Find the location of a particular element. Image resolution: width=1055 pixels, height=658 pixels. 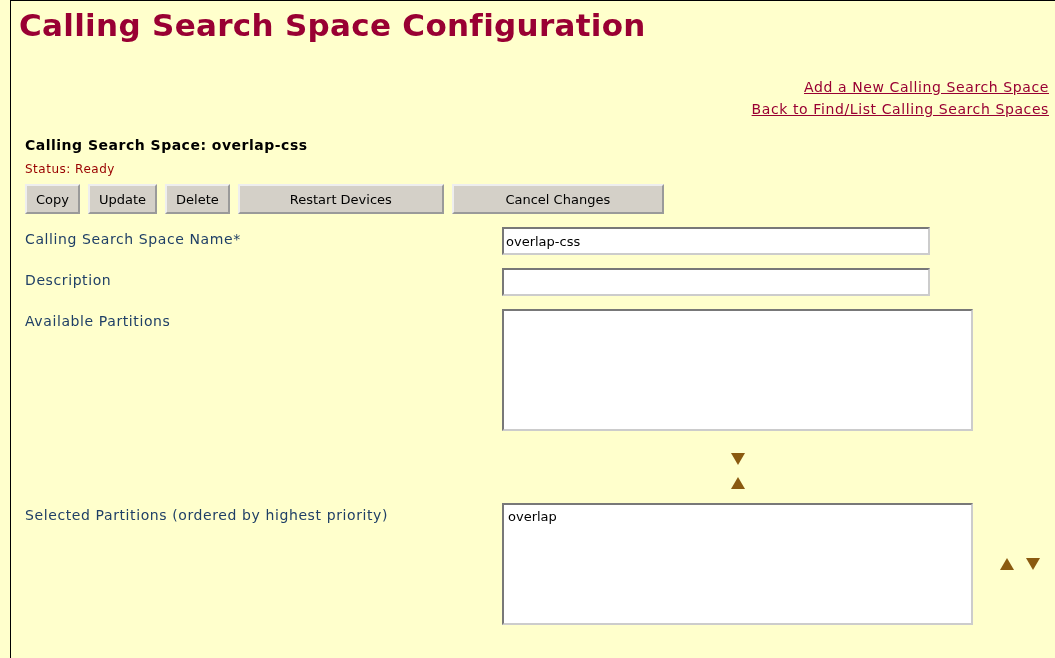

list-option: overlap is located at coordinates (737, 516).